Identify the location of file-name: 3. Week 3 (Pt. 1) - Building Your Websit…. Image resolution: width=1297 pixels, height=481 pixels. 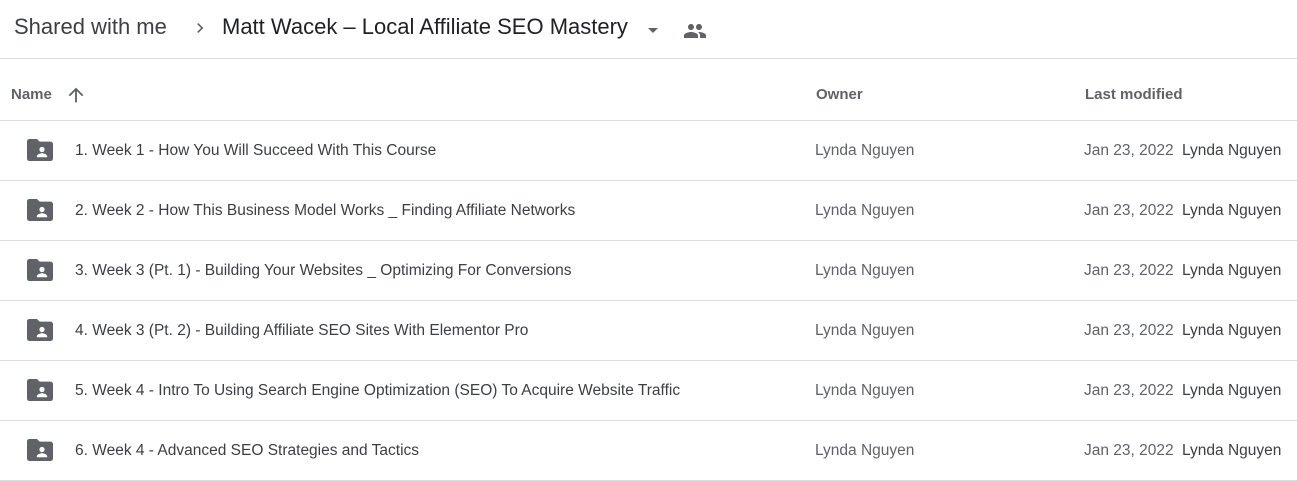
(323, 271).